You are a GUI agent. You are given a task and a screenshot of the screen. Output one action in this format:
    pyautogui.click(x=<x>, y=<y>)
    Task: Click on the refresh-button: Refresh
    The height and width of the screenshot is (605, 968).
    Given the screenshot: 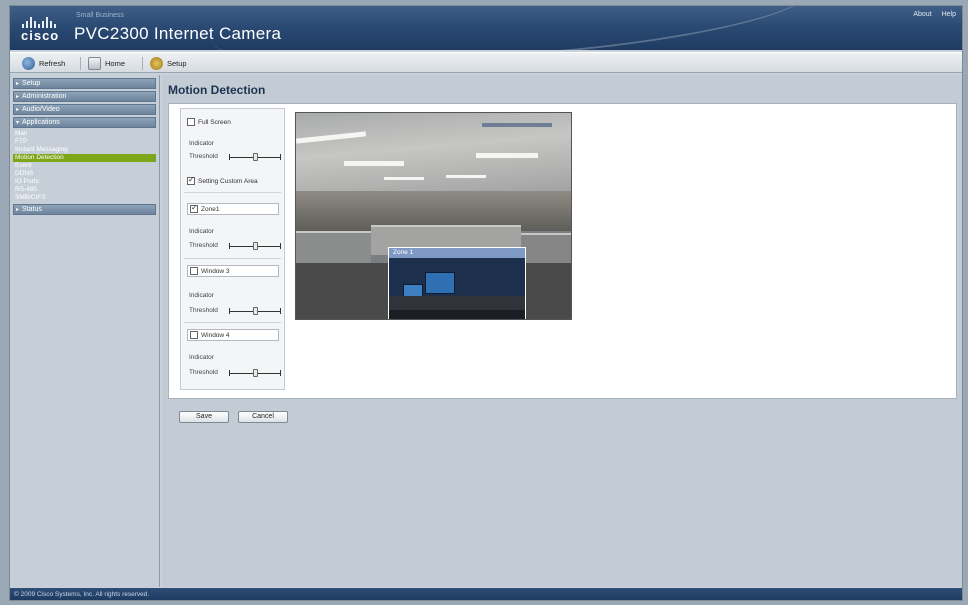 What is the action you would take?
    pyautogui.click(x=43, y=63)
    